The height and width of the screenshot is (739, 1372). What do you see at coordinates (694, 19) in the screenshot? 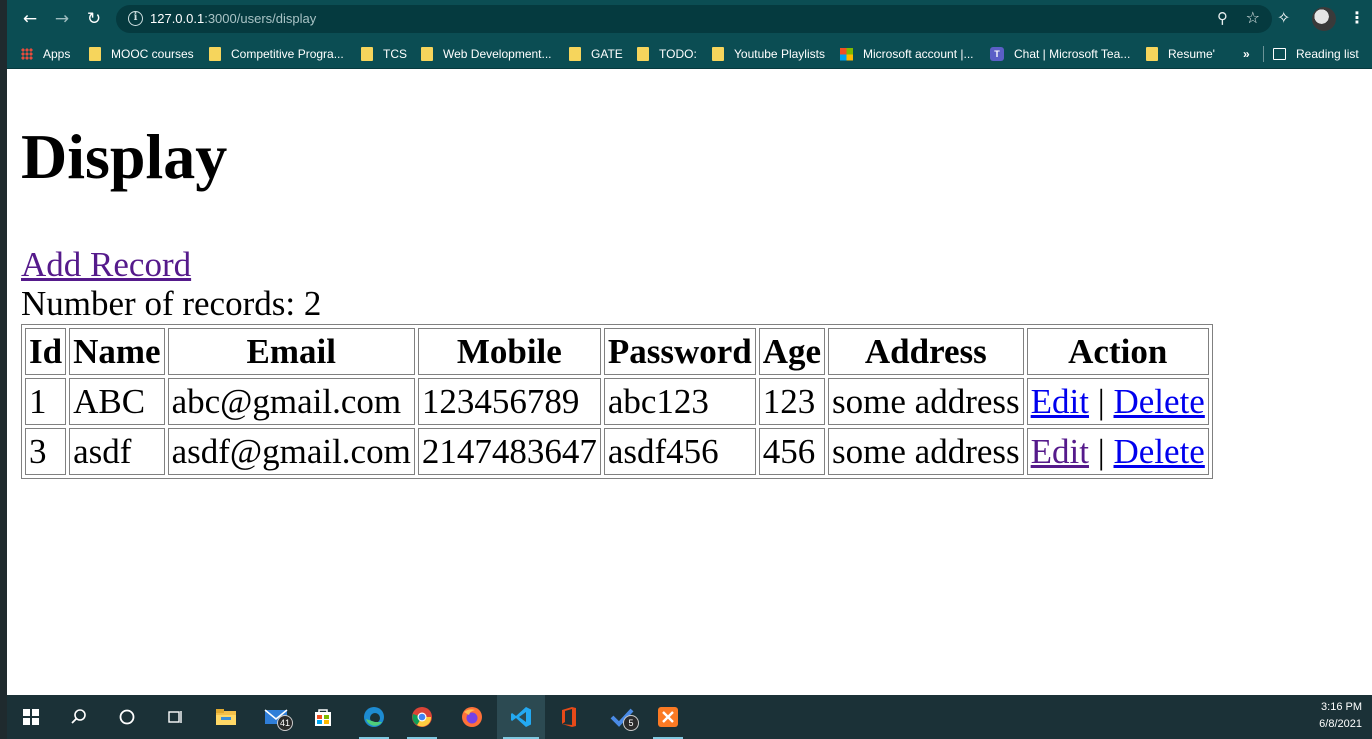
I see `address-bar: i 127.0.0.1:3000/users/display ⚲ ☆` at bounding box center [694, 19].